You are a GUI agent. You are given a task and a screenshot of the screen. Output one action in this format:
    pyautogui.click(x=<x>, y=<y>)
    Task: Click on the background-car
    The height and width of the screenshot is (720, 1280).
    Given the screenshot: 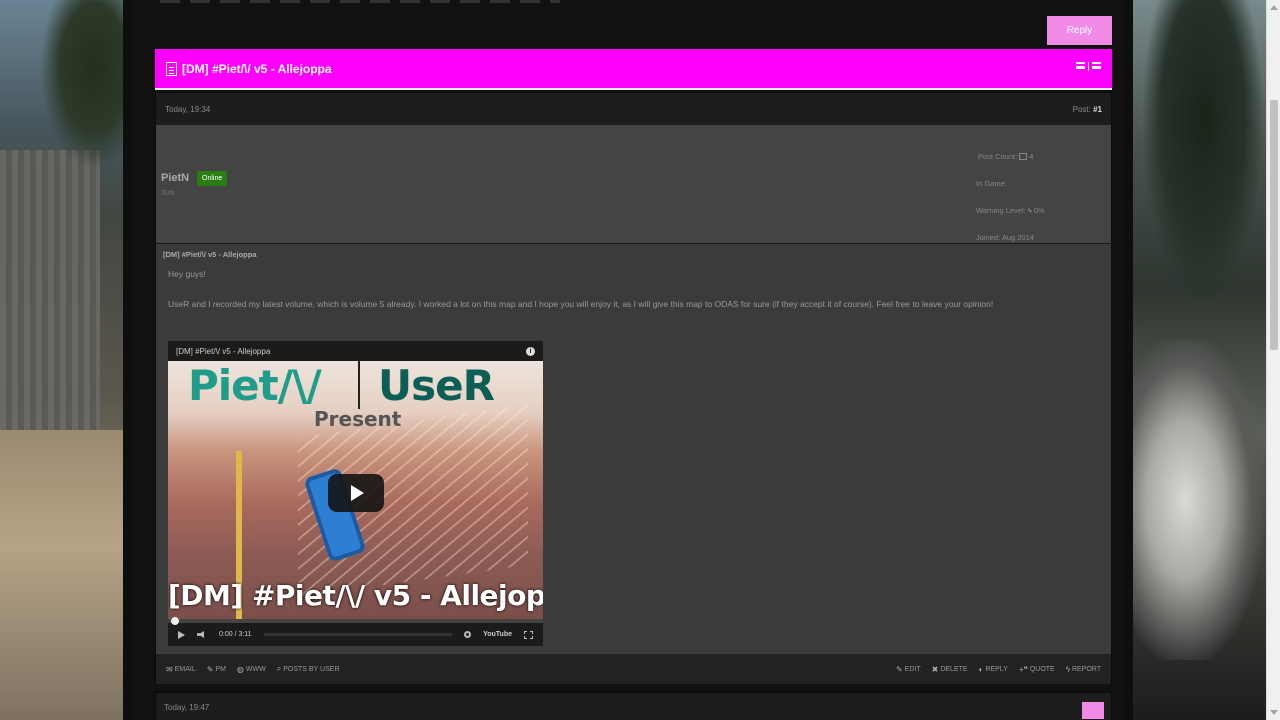 What is the action you would take?
    pyautogui.click(x=1198, y=500)
    